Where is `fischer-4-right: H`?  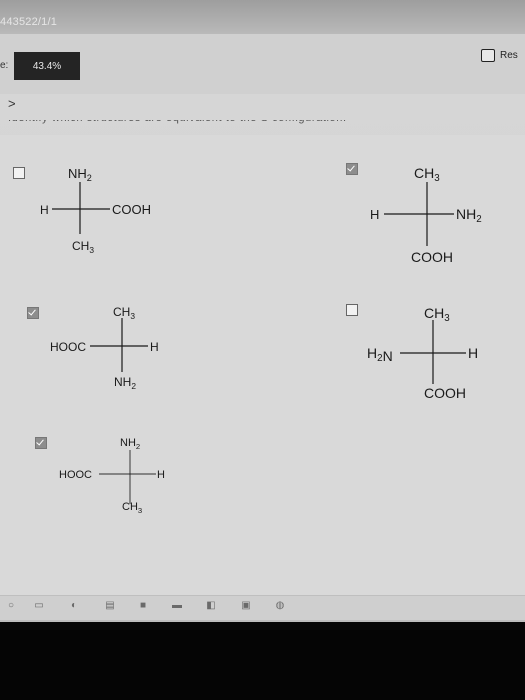 fischer-4-right: H is located at coordinates (473, 353).